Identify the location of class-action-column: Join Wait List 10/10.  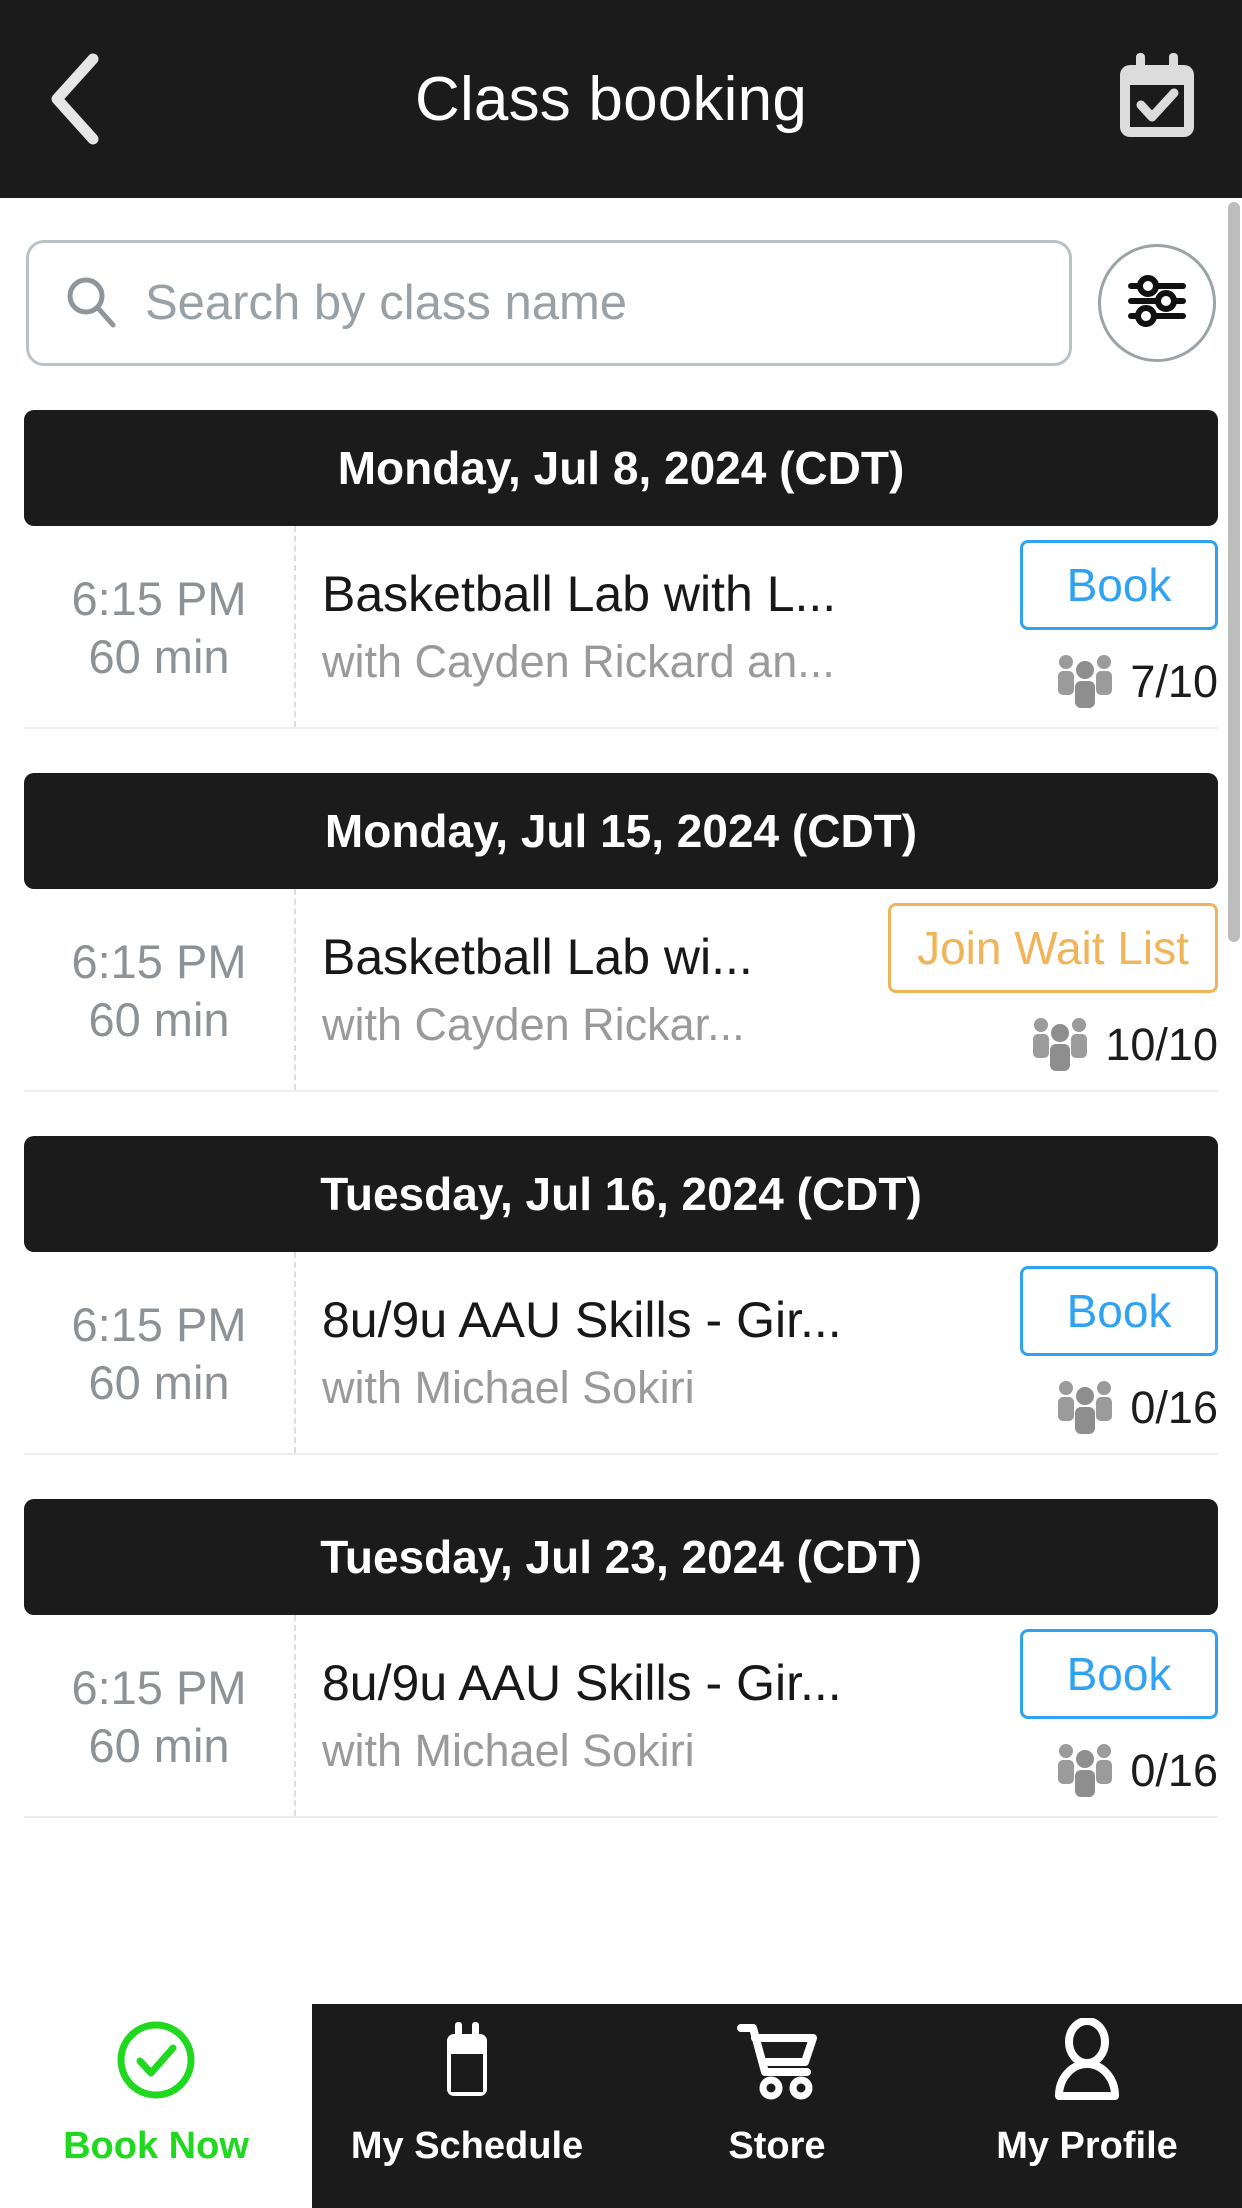
(1053, 989).